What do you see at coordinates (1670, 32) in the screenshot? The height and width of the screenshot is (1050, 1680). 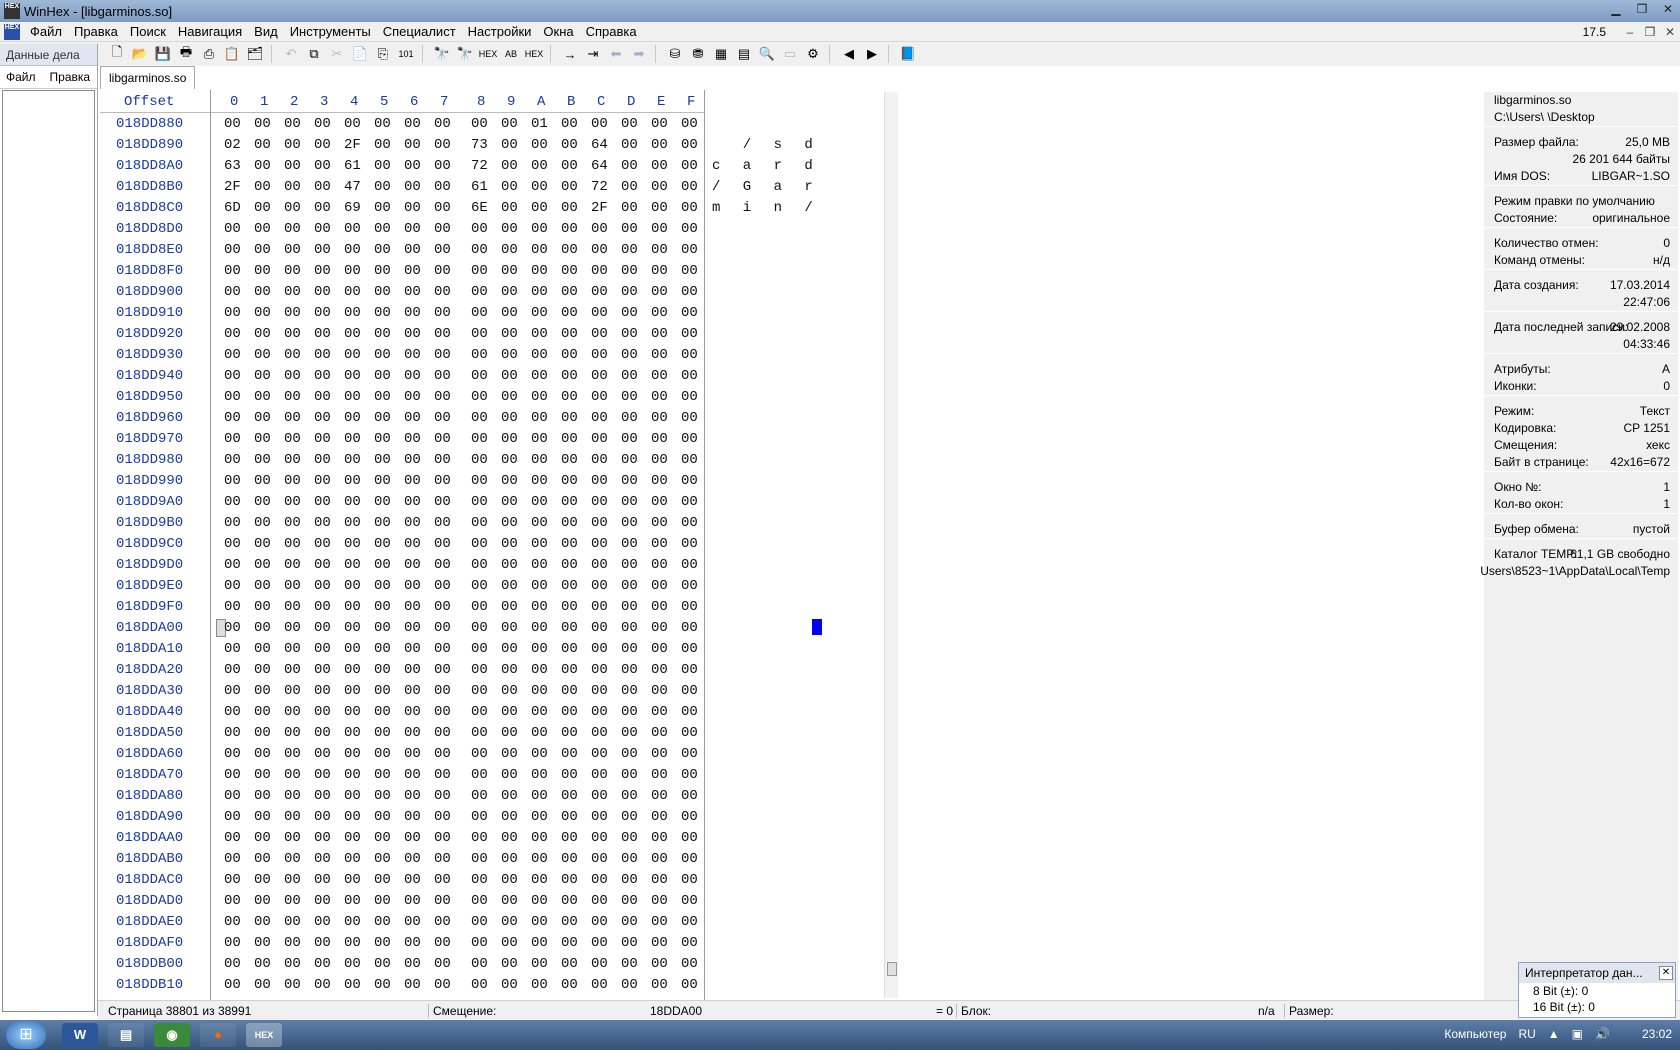 I see `doc-close-icon: ✕` at bounding box center [1670, 32].